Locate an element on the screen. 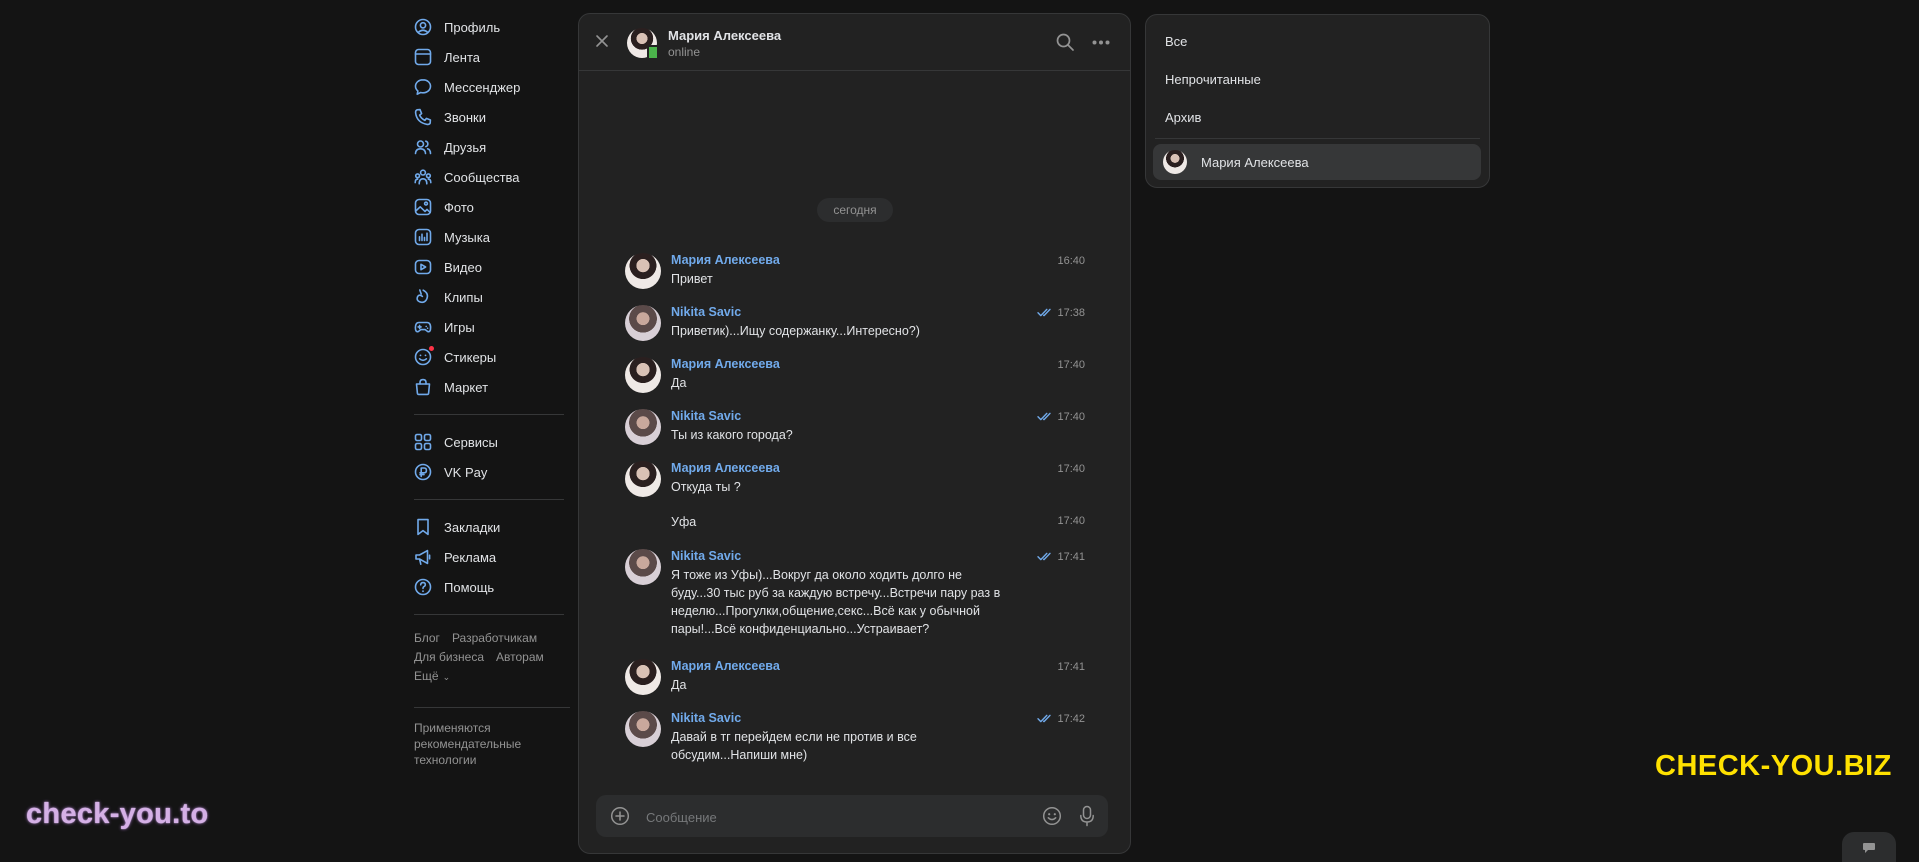 Image resolution: width=1919 pixels, height=862 pixels. filter-all: Все is located at coordinates (1176, 41).